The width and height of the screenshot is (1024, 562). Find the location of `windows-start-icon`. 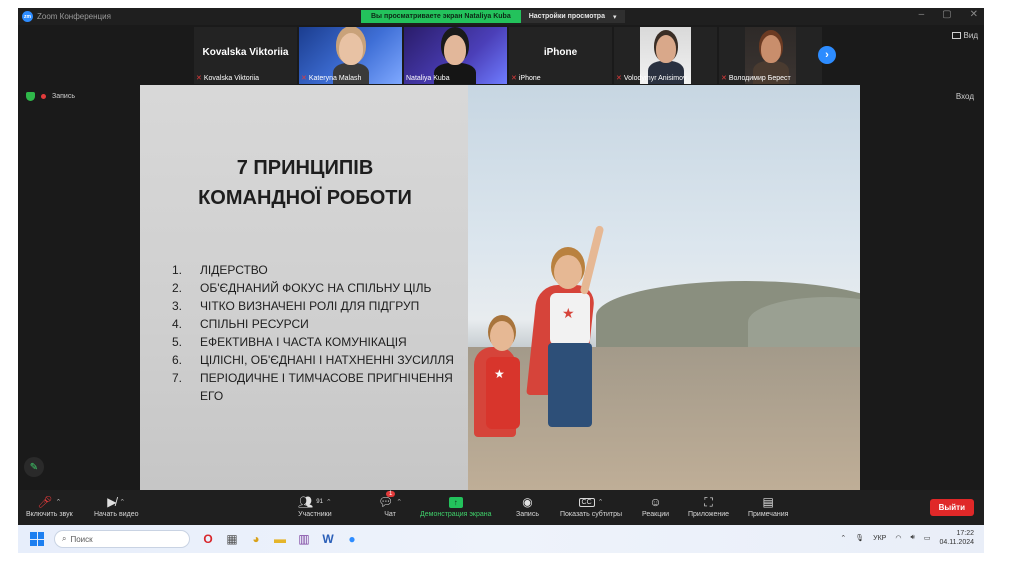

windows-start-icon is located at coordinates (37, 539).